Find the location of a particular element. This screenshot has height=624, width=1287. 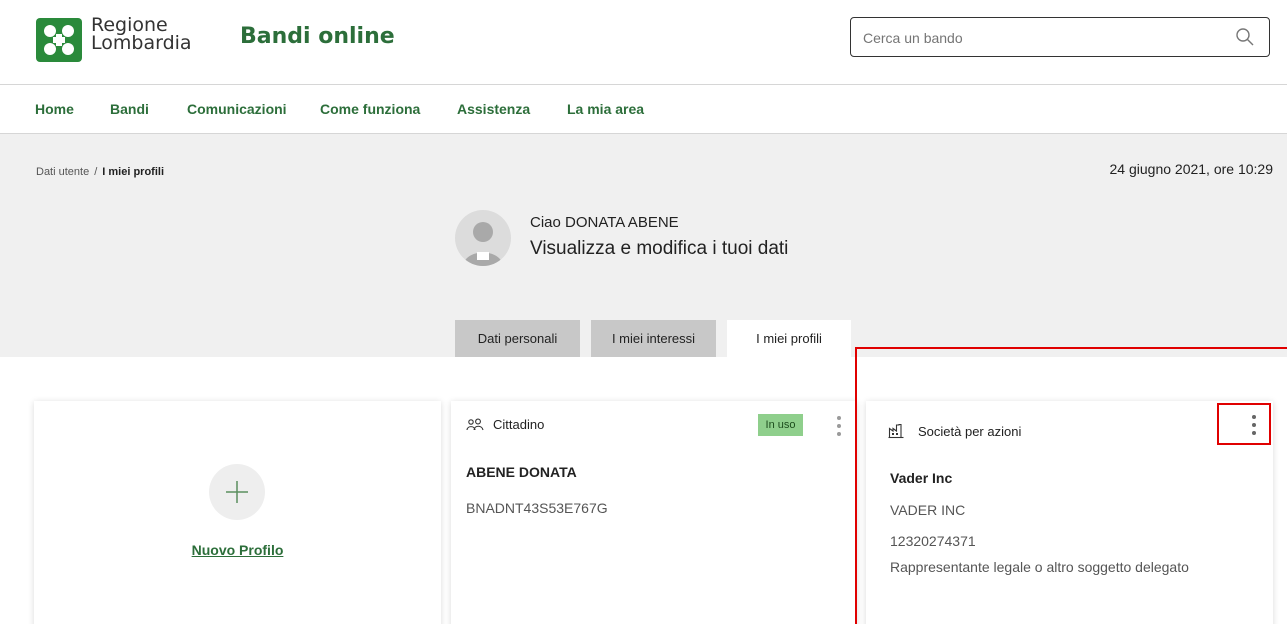

tab-i-miei-profili: I miei profili is located at coordinates (789, 338).